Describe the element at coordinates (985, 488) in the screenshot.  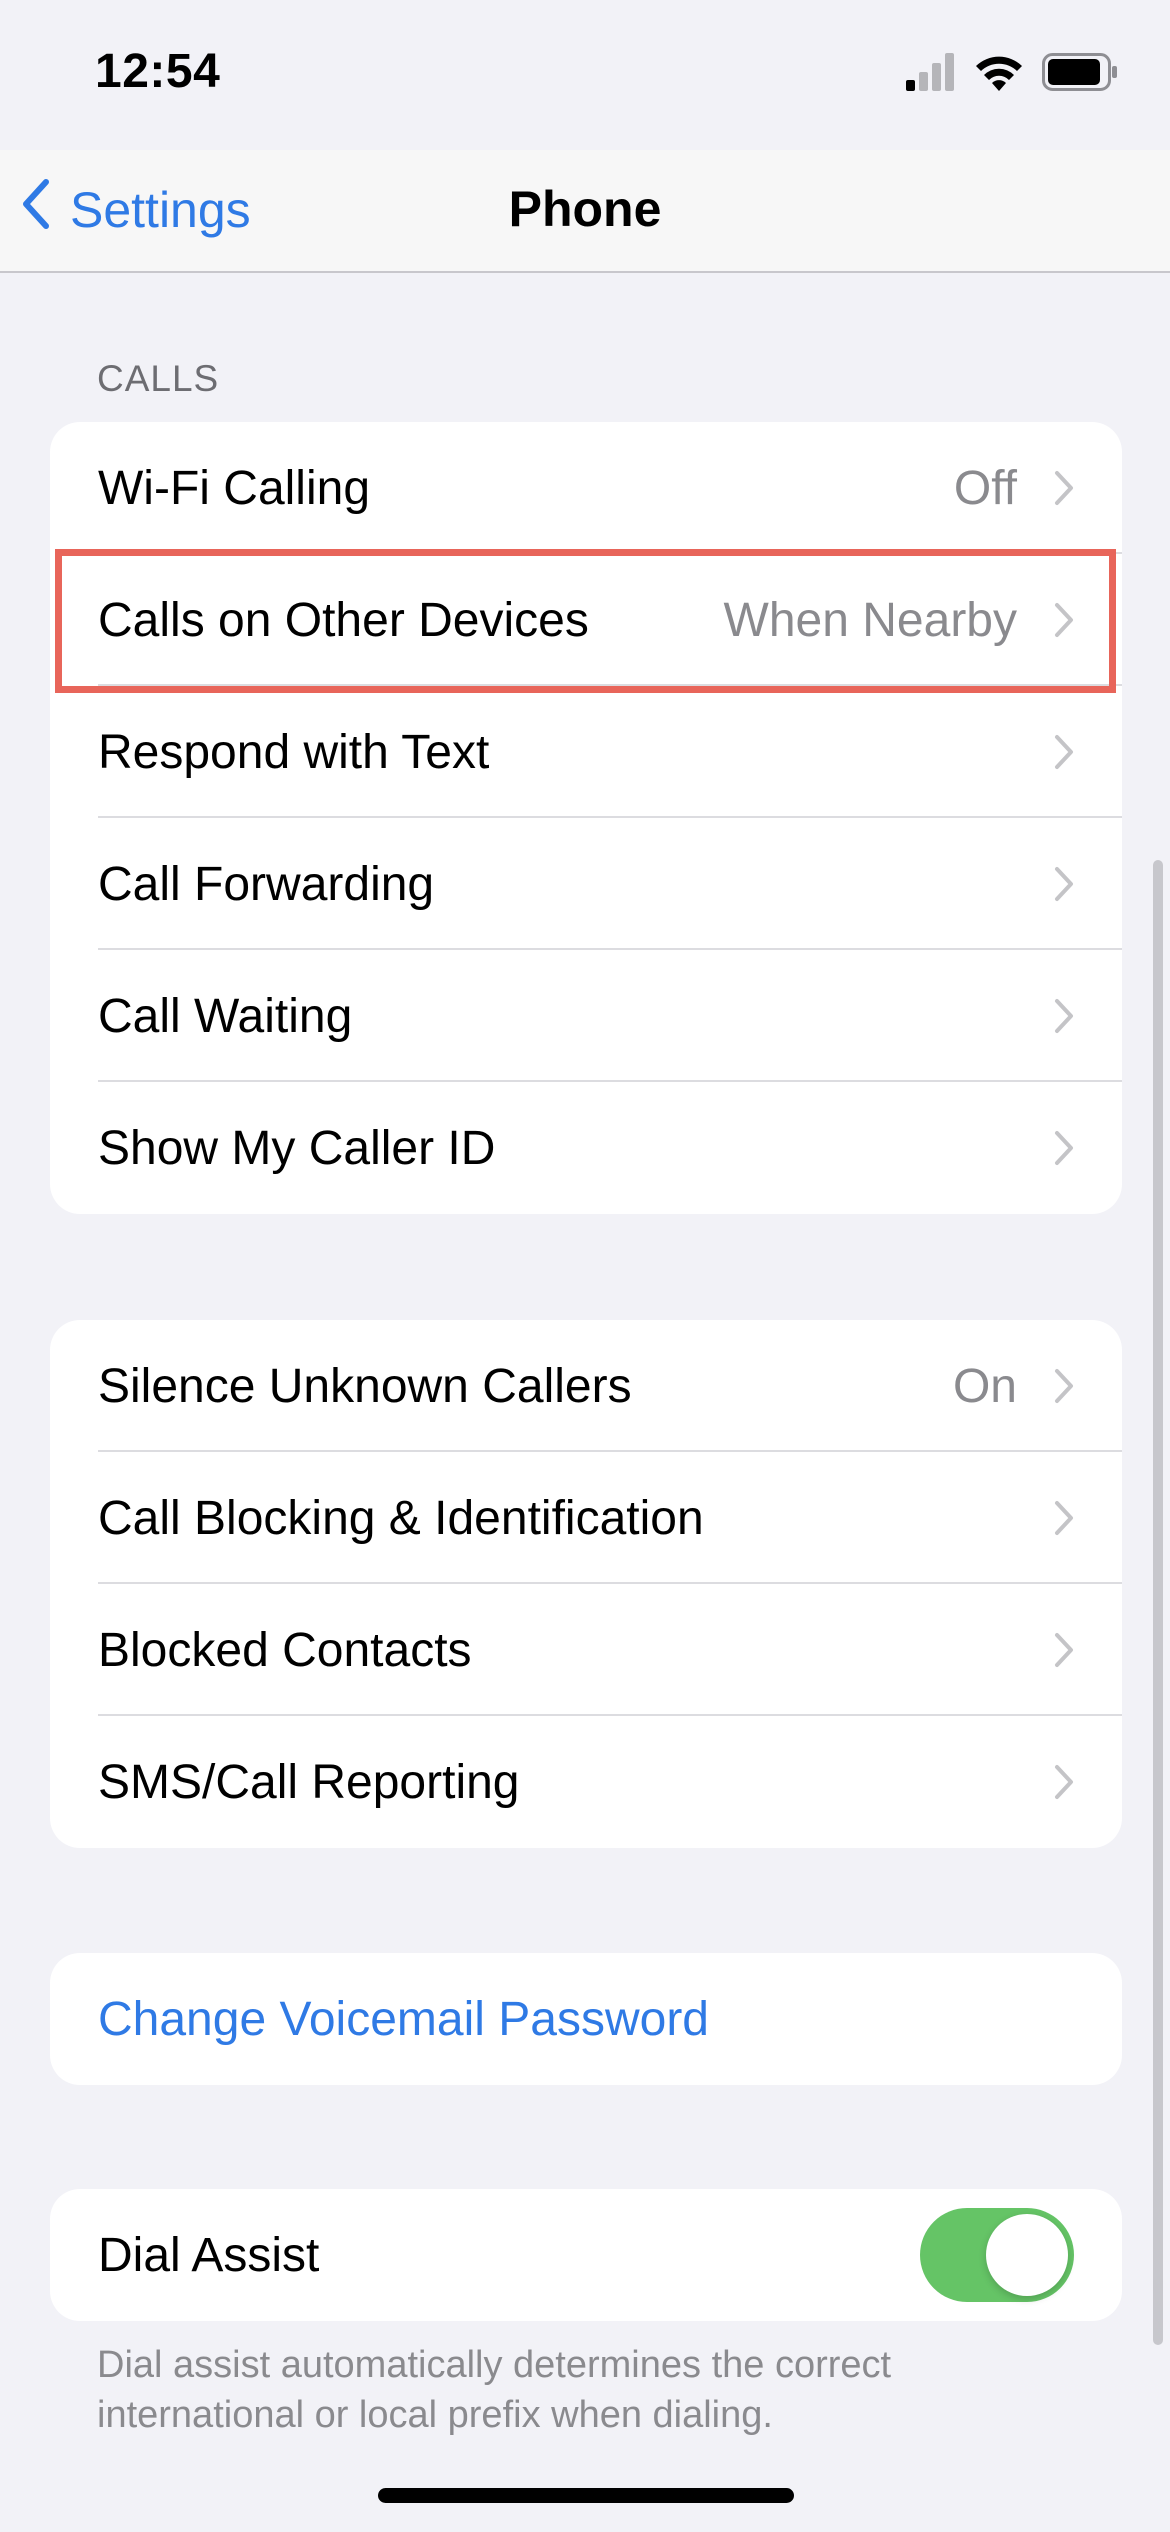
I see `row-value: Off` at that location.